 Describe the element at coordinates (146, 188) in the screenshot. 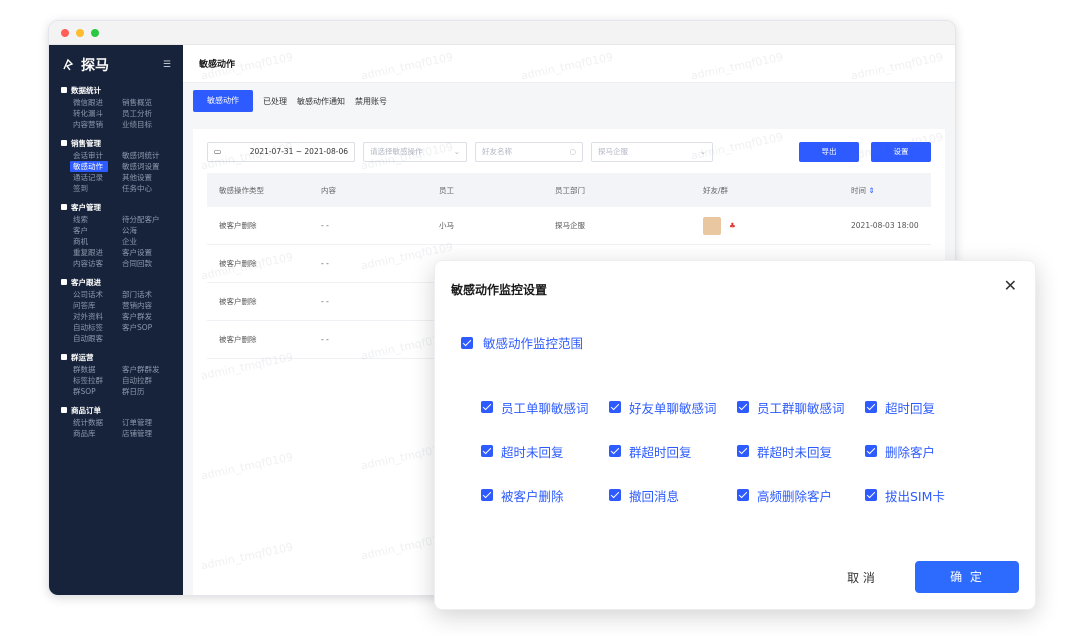

I see `sidebar-item: 任务中心` at that location.